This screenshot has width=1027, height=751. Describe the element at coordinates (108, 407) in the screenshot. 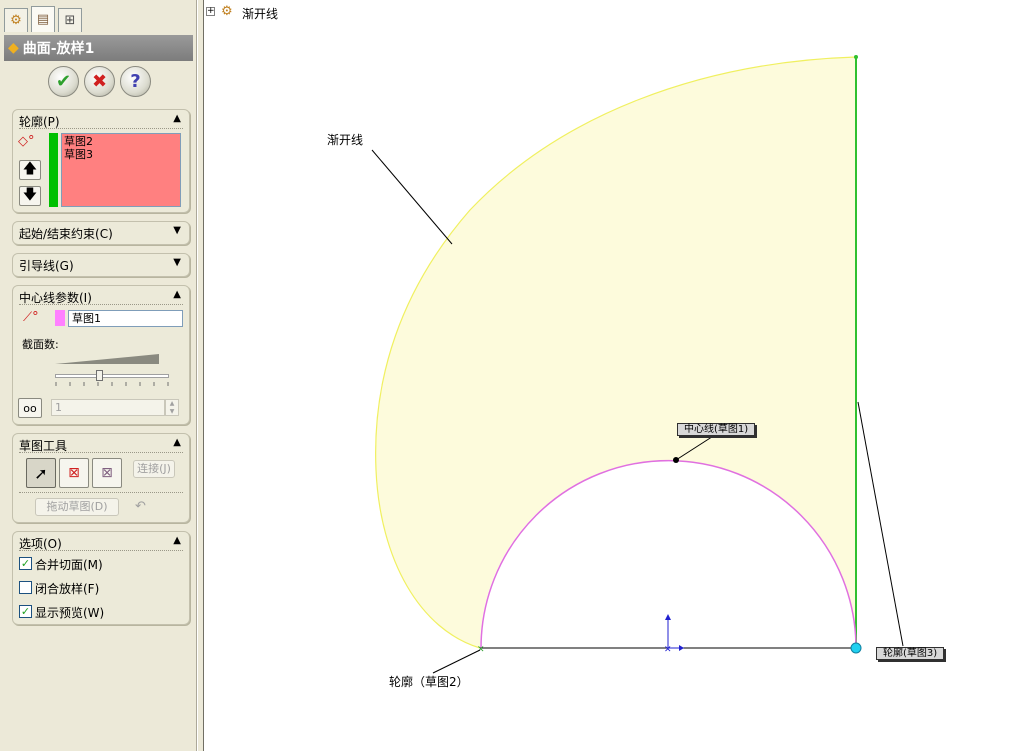

I see `sections-count-field: 1` at that location.